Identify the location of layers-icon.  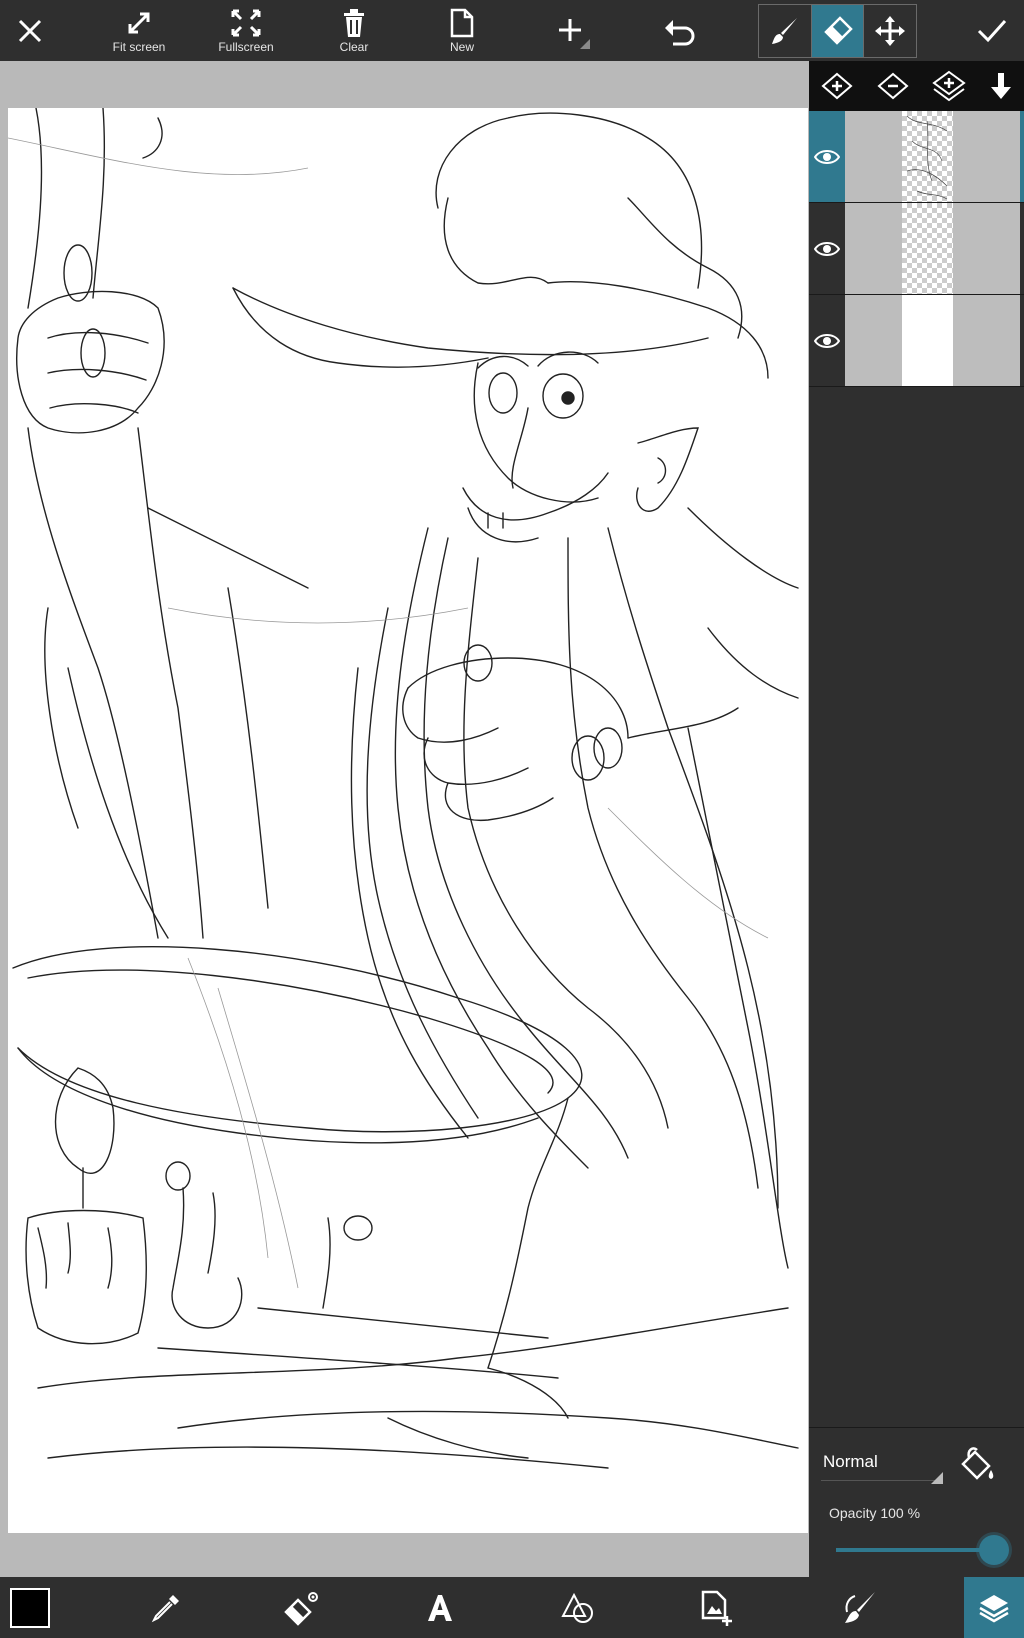
(994, 1608).